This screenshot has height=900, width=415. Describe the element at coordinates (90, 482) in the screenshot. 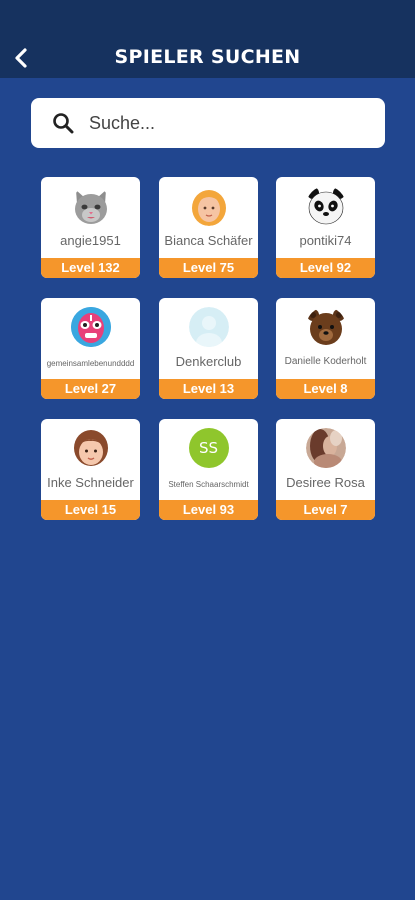

I see `player-name: Inke Schneider` at that location.